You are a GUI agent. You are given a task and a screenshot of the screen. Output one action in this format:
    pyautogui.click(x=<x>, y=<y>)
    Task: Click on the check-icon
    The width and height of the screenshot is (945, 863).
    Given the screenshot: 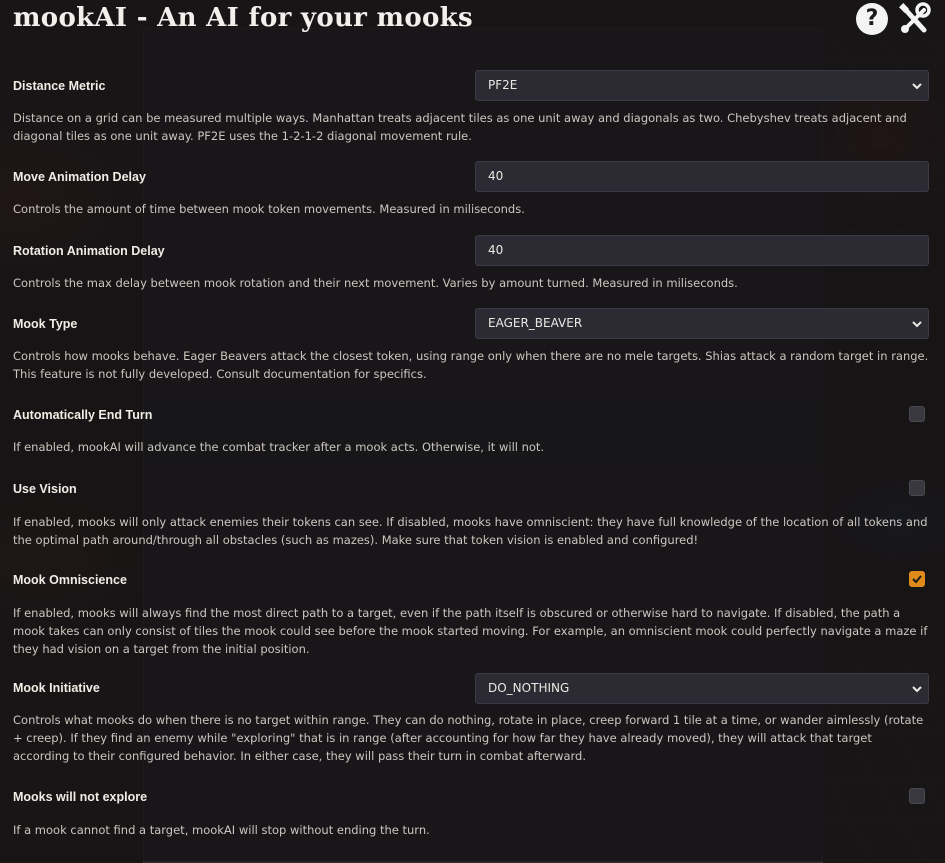 What is the action you would take?
    pyautogui.click(x=917, y=579)
    